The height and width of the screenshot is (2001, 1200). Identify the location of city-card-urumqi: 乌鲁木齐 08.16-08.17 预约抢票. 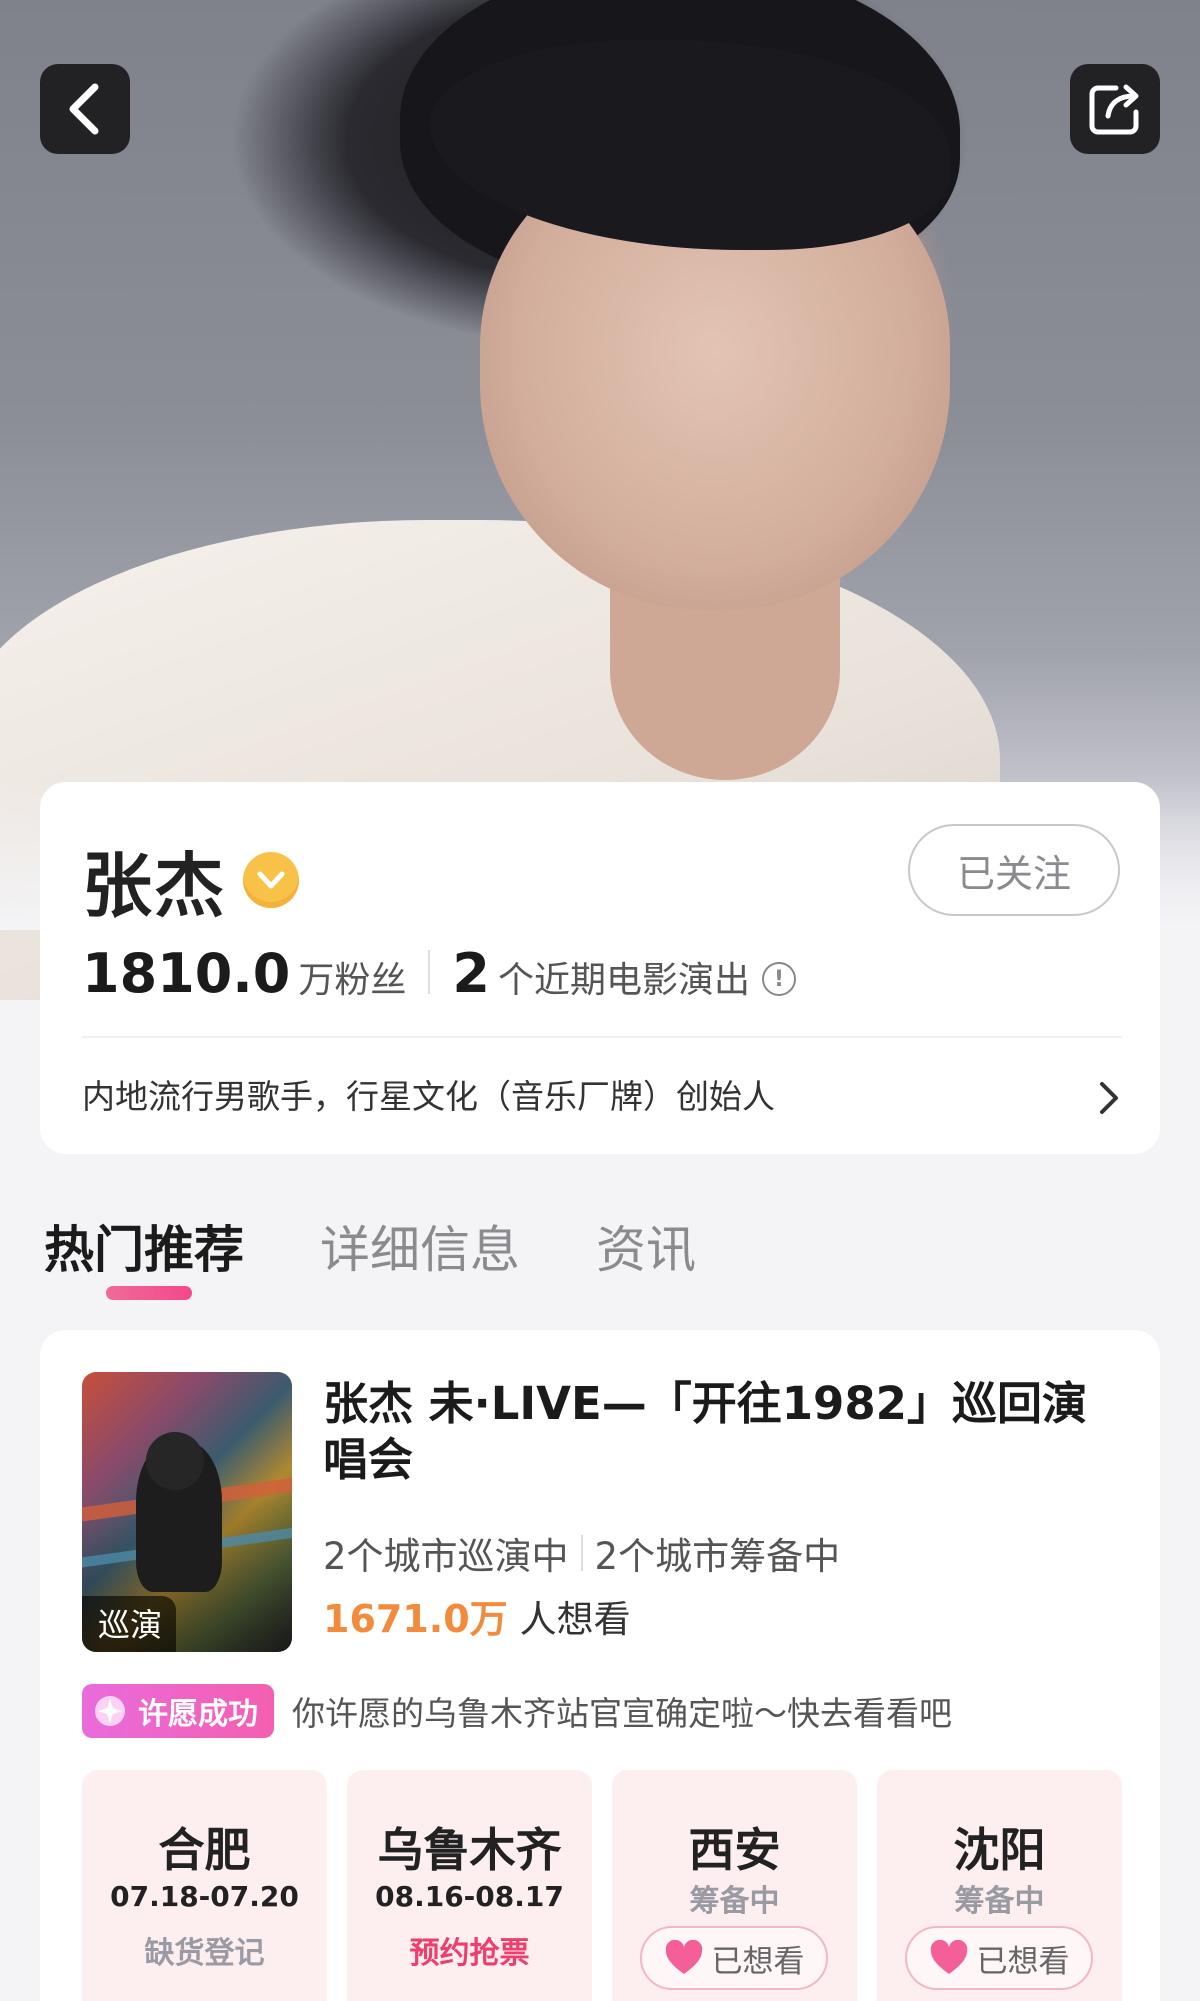
(469, 1885).